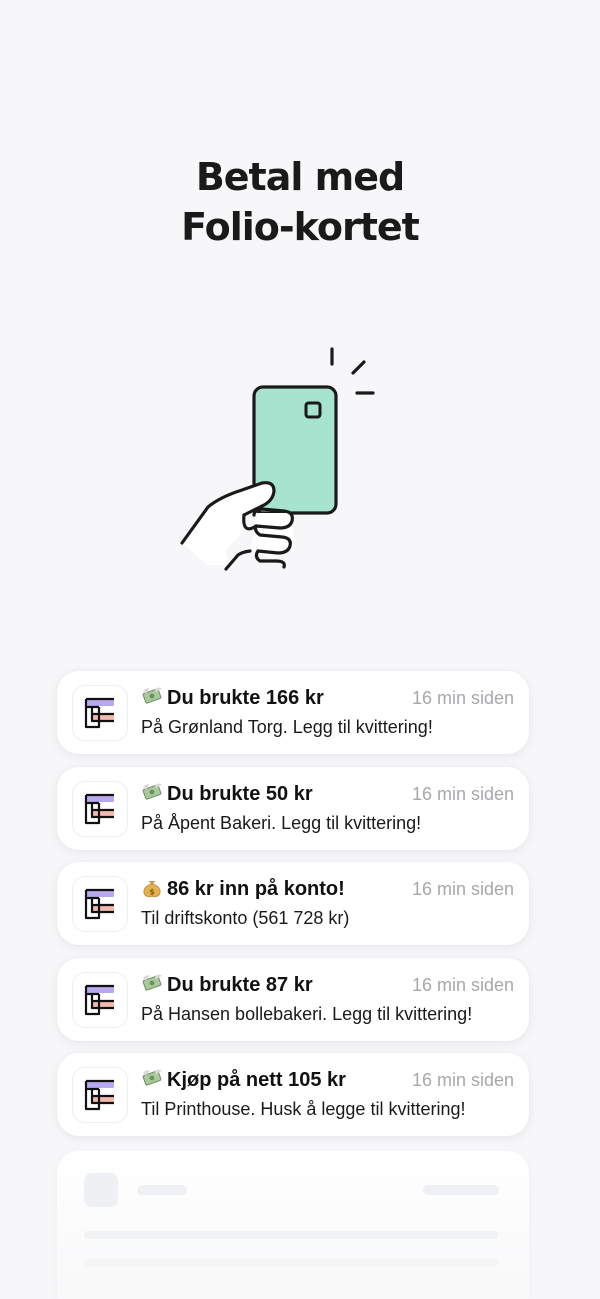 Image resolution: width=600 pixels, height=1299 pixels. I want to click on page-title: Betal med Folio-kortet, so click(300, 202).